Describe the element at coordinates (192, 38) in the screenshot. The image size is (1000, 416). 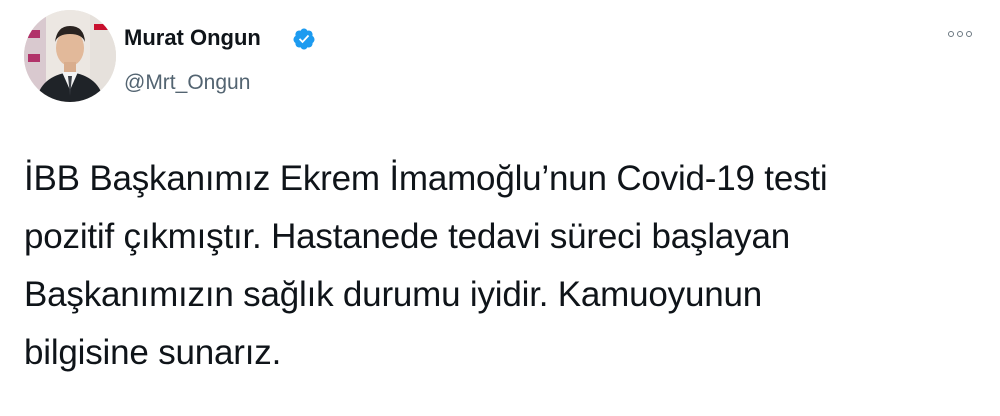
I see `author-name: Murat Ongun` at that location.